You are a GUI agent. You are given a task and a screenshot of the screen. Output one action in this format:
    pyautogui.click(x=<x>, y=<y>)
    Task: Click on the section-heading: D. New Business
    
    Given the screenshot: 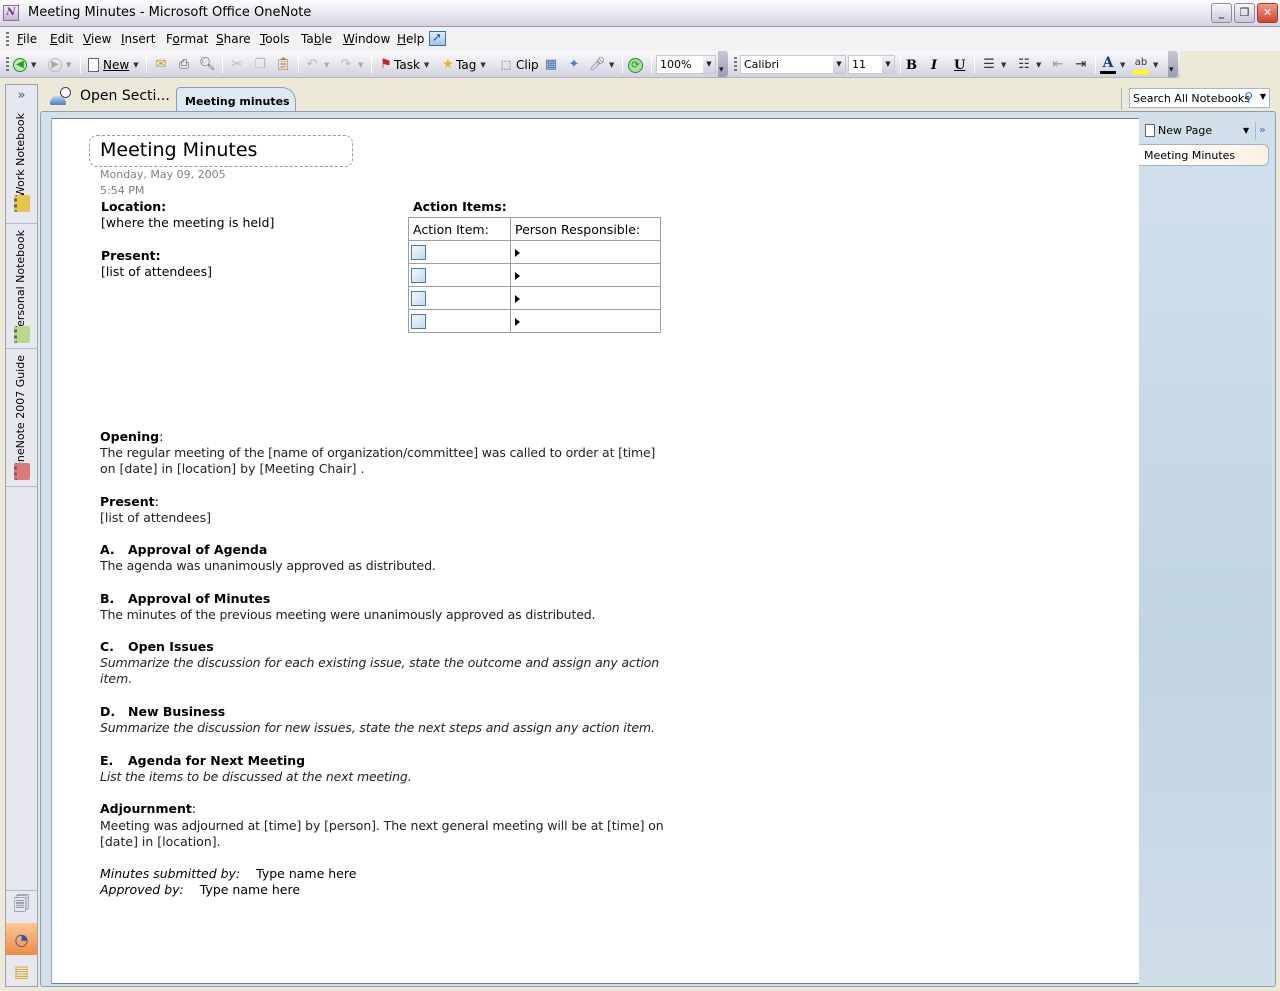 What is the action you would take?
    pyautogui.click(x=162, y=712)
    